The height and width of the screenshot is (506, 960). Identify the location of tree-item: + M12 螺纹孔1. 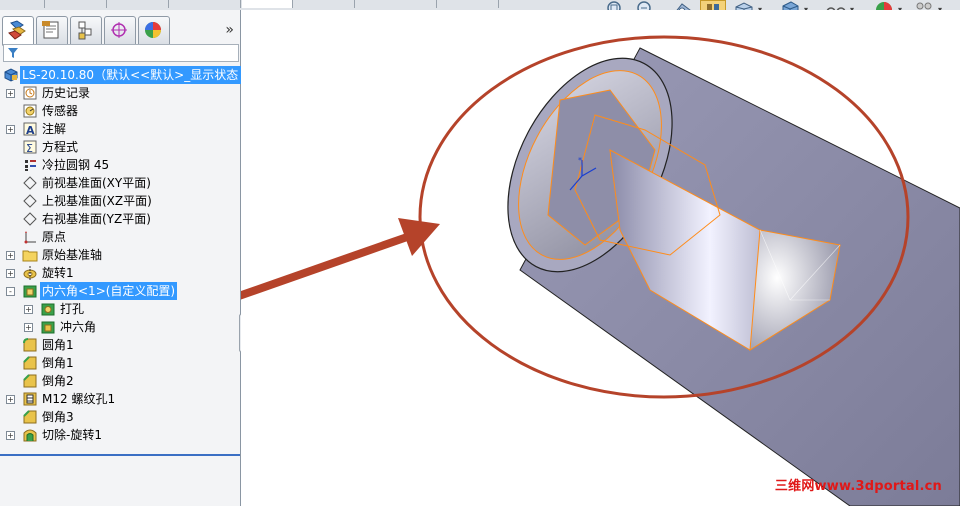
(120, 399).